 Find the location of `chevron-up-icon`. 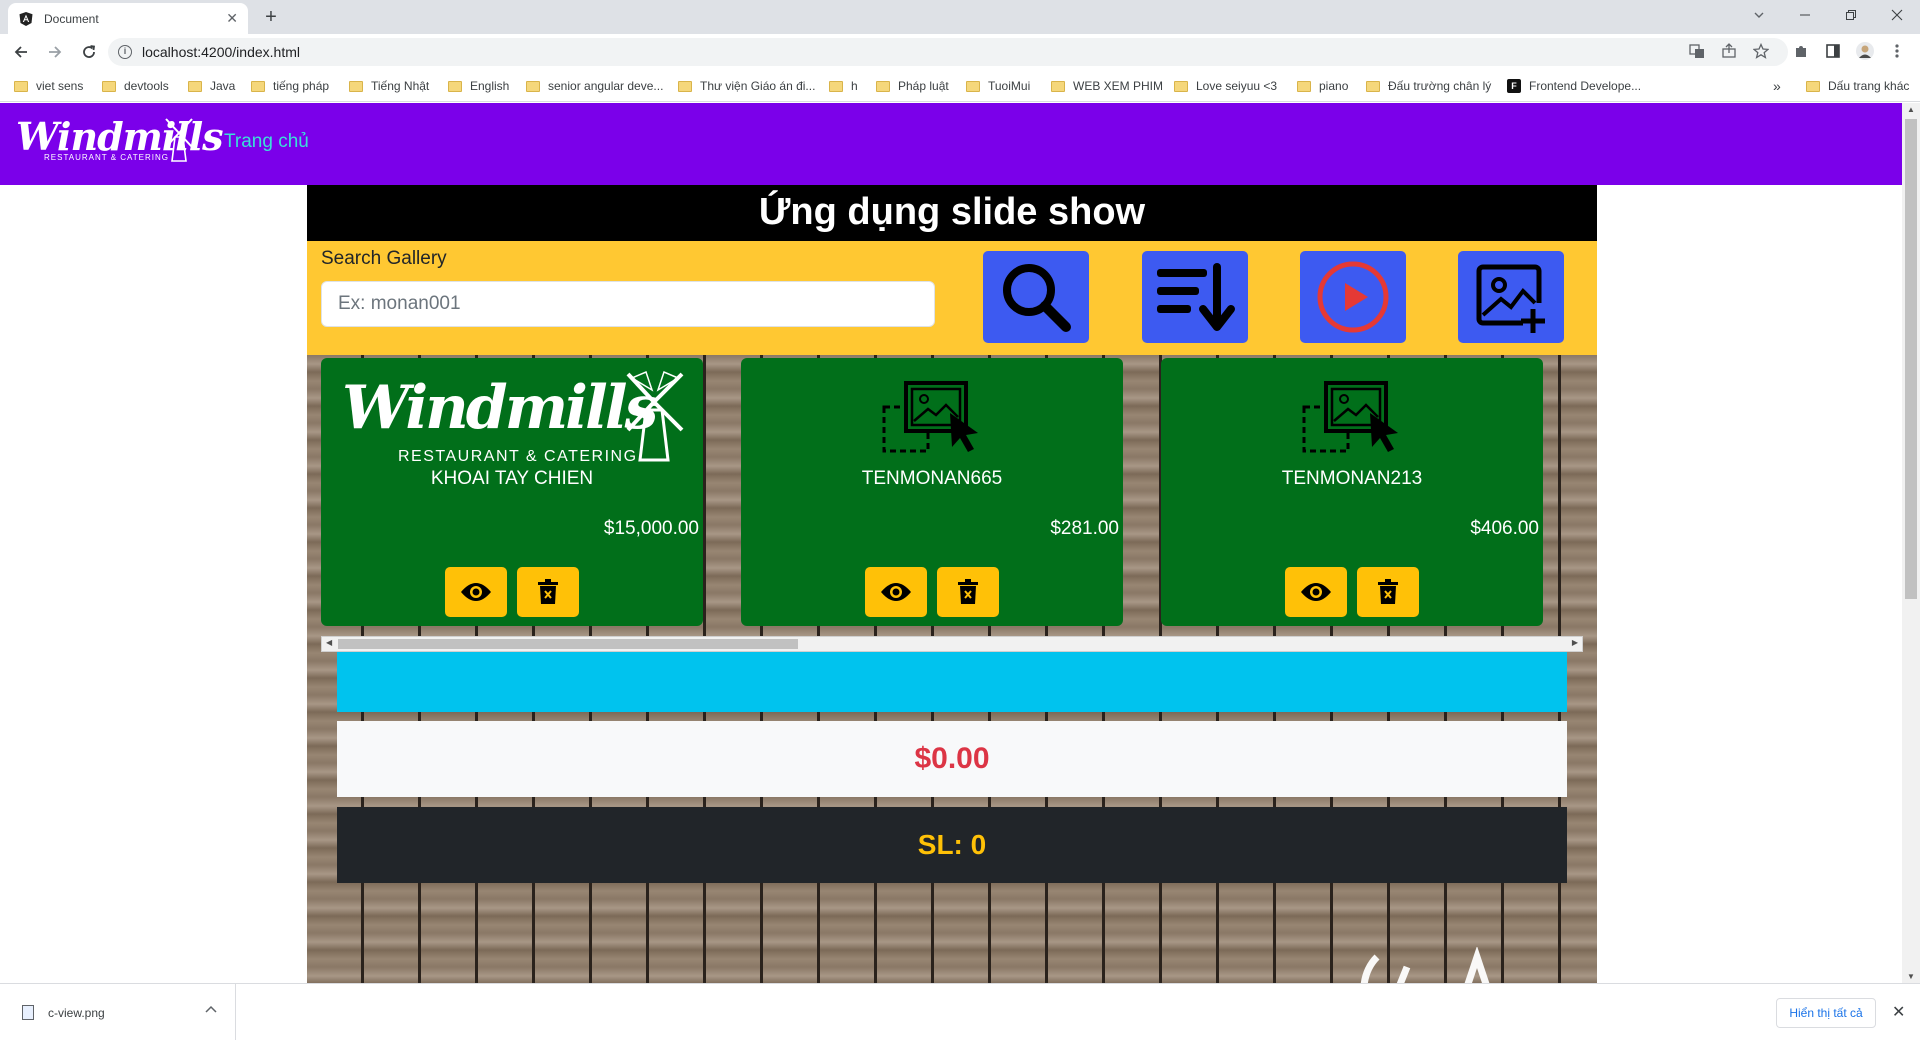

chevron-up-icon is located at coordinates (211, 1009).